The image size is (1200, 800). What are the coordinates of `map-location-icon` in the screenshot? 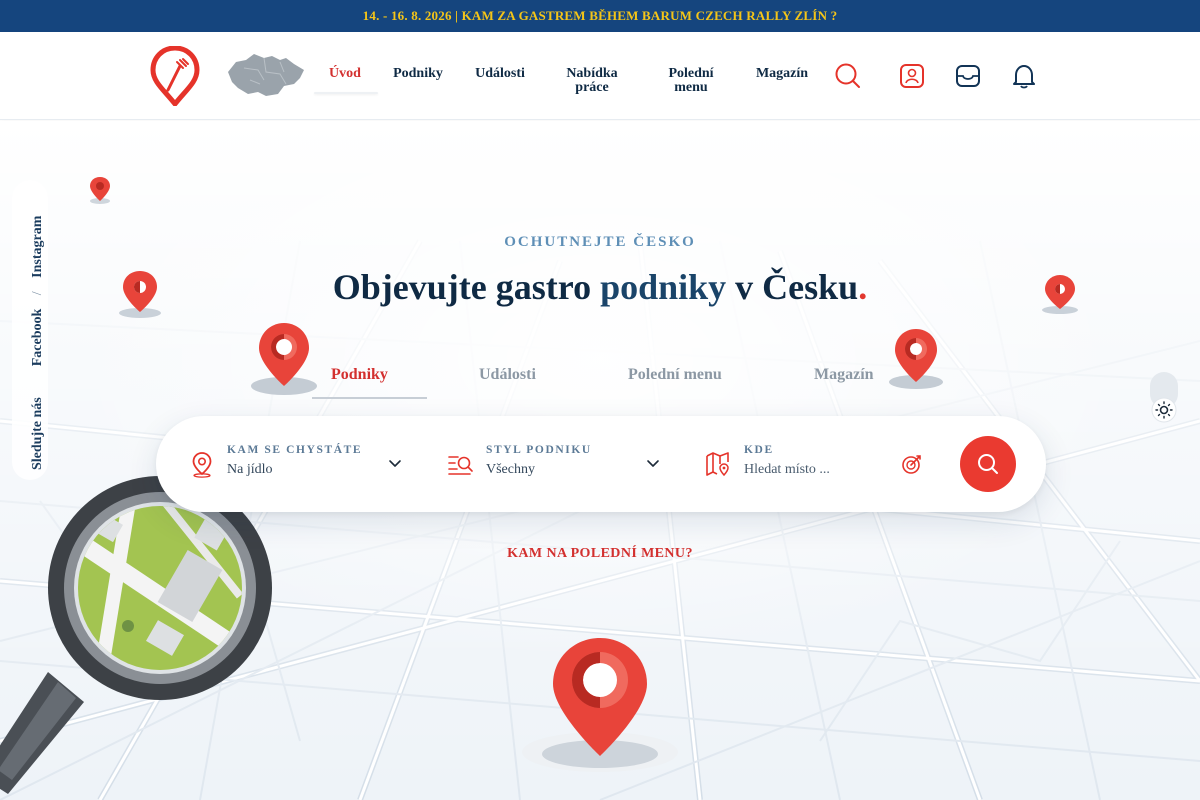 It's located at (717, 464).